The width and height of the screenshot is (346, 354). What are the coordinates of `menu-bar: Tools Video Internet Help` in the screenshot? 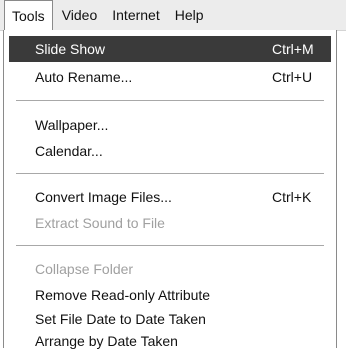 It's located at (173, 15).